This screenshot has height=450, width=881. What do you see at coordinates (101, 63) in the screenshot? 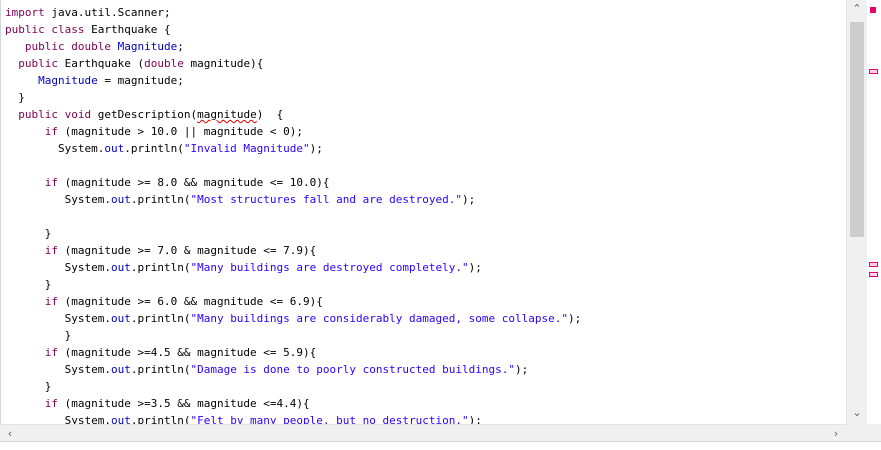
I see `code-token: Earthquake (` at bounding box center [101, 63].